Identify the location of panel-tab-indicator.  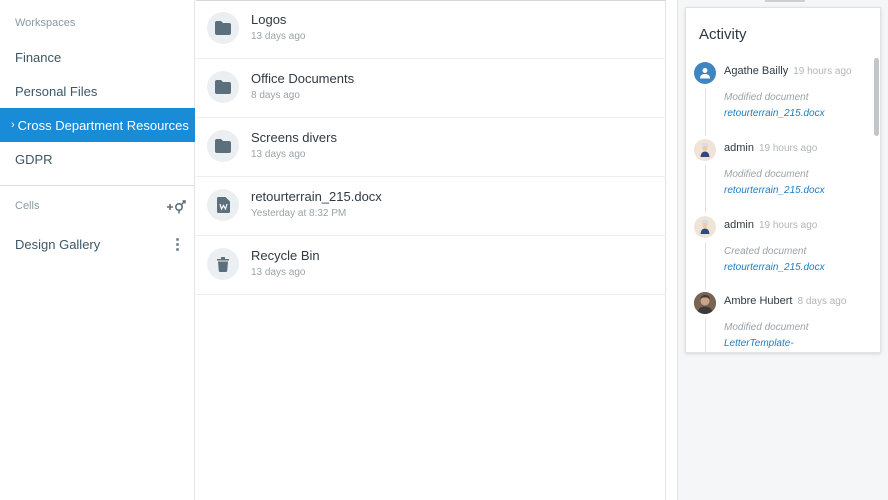
(785, 1).